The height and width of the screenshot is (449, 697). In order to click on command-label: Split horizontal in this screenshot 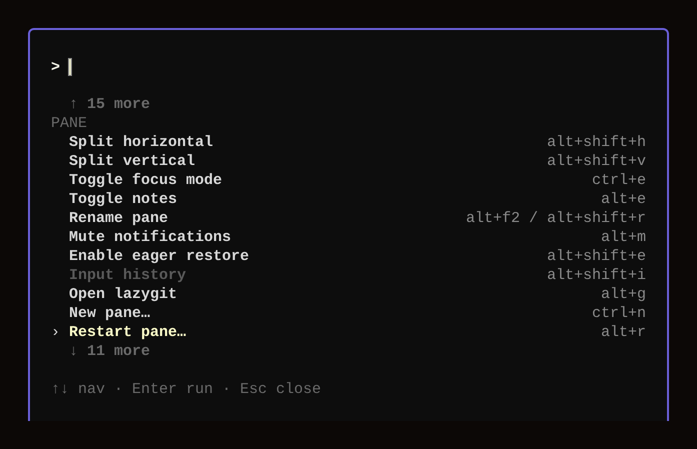, I will do `click(141, 142)`.